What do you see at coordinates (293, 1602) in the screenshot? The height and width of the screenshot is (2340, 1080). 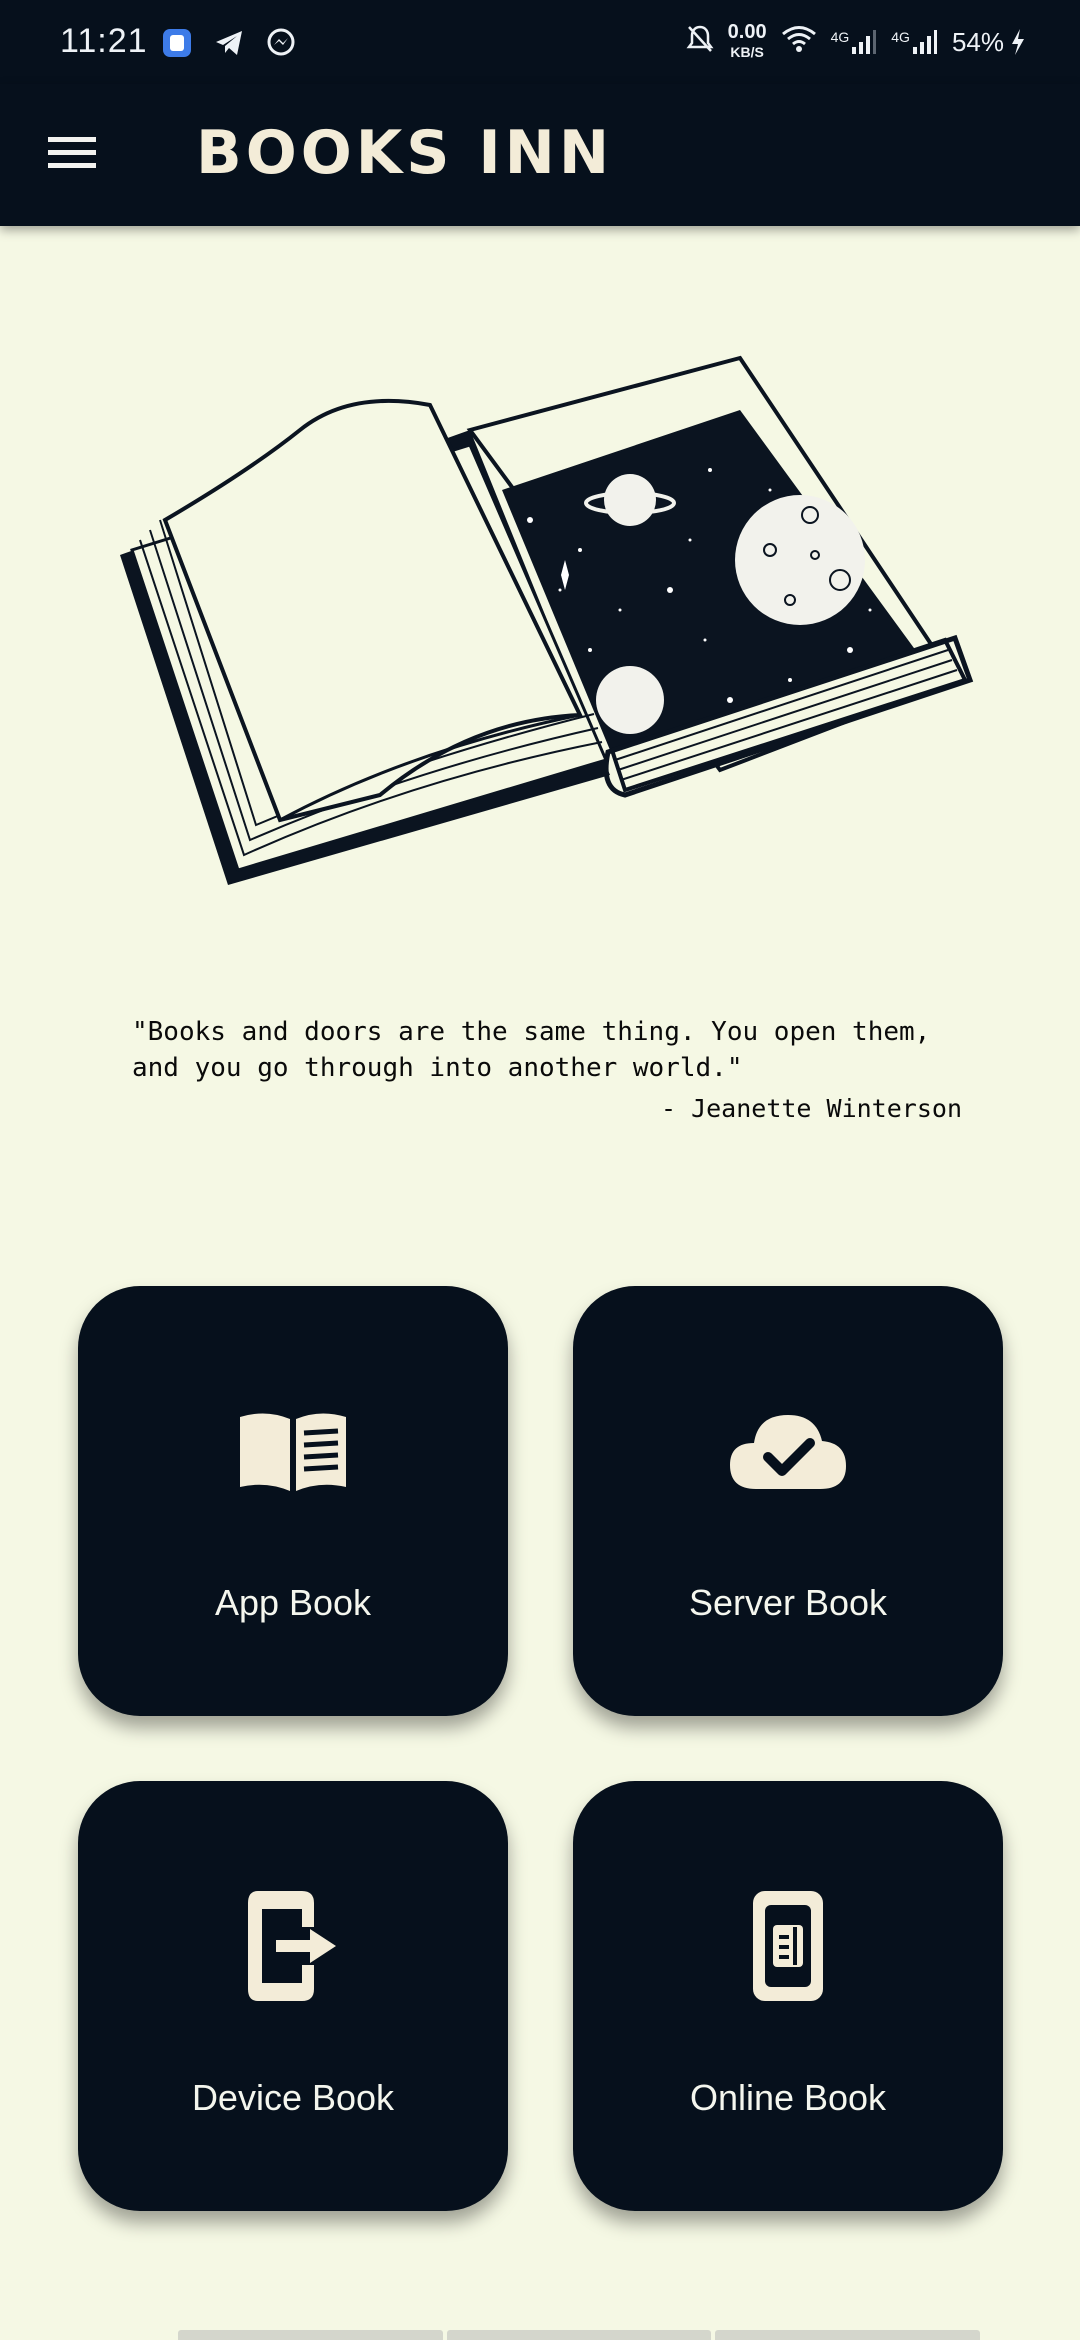 I see `app-book-label: App Book` at bounding box center [293, 1602].